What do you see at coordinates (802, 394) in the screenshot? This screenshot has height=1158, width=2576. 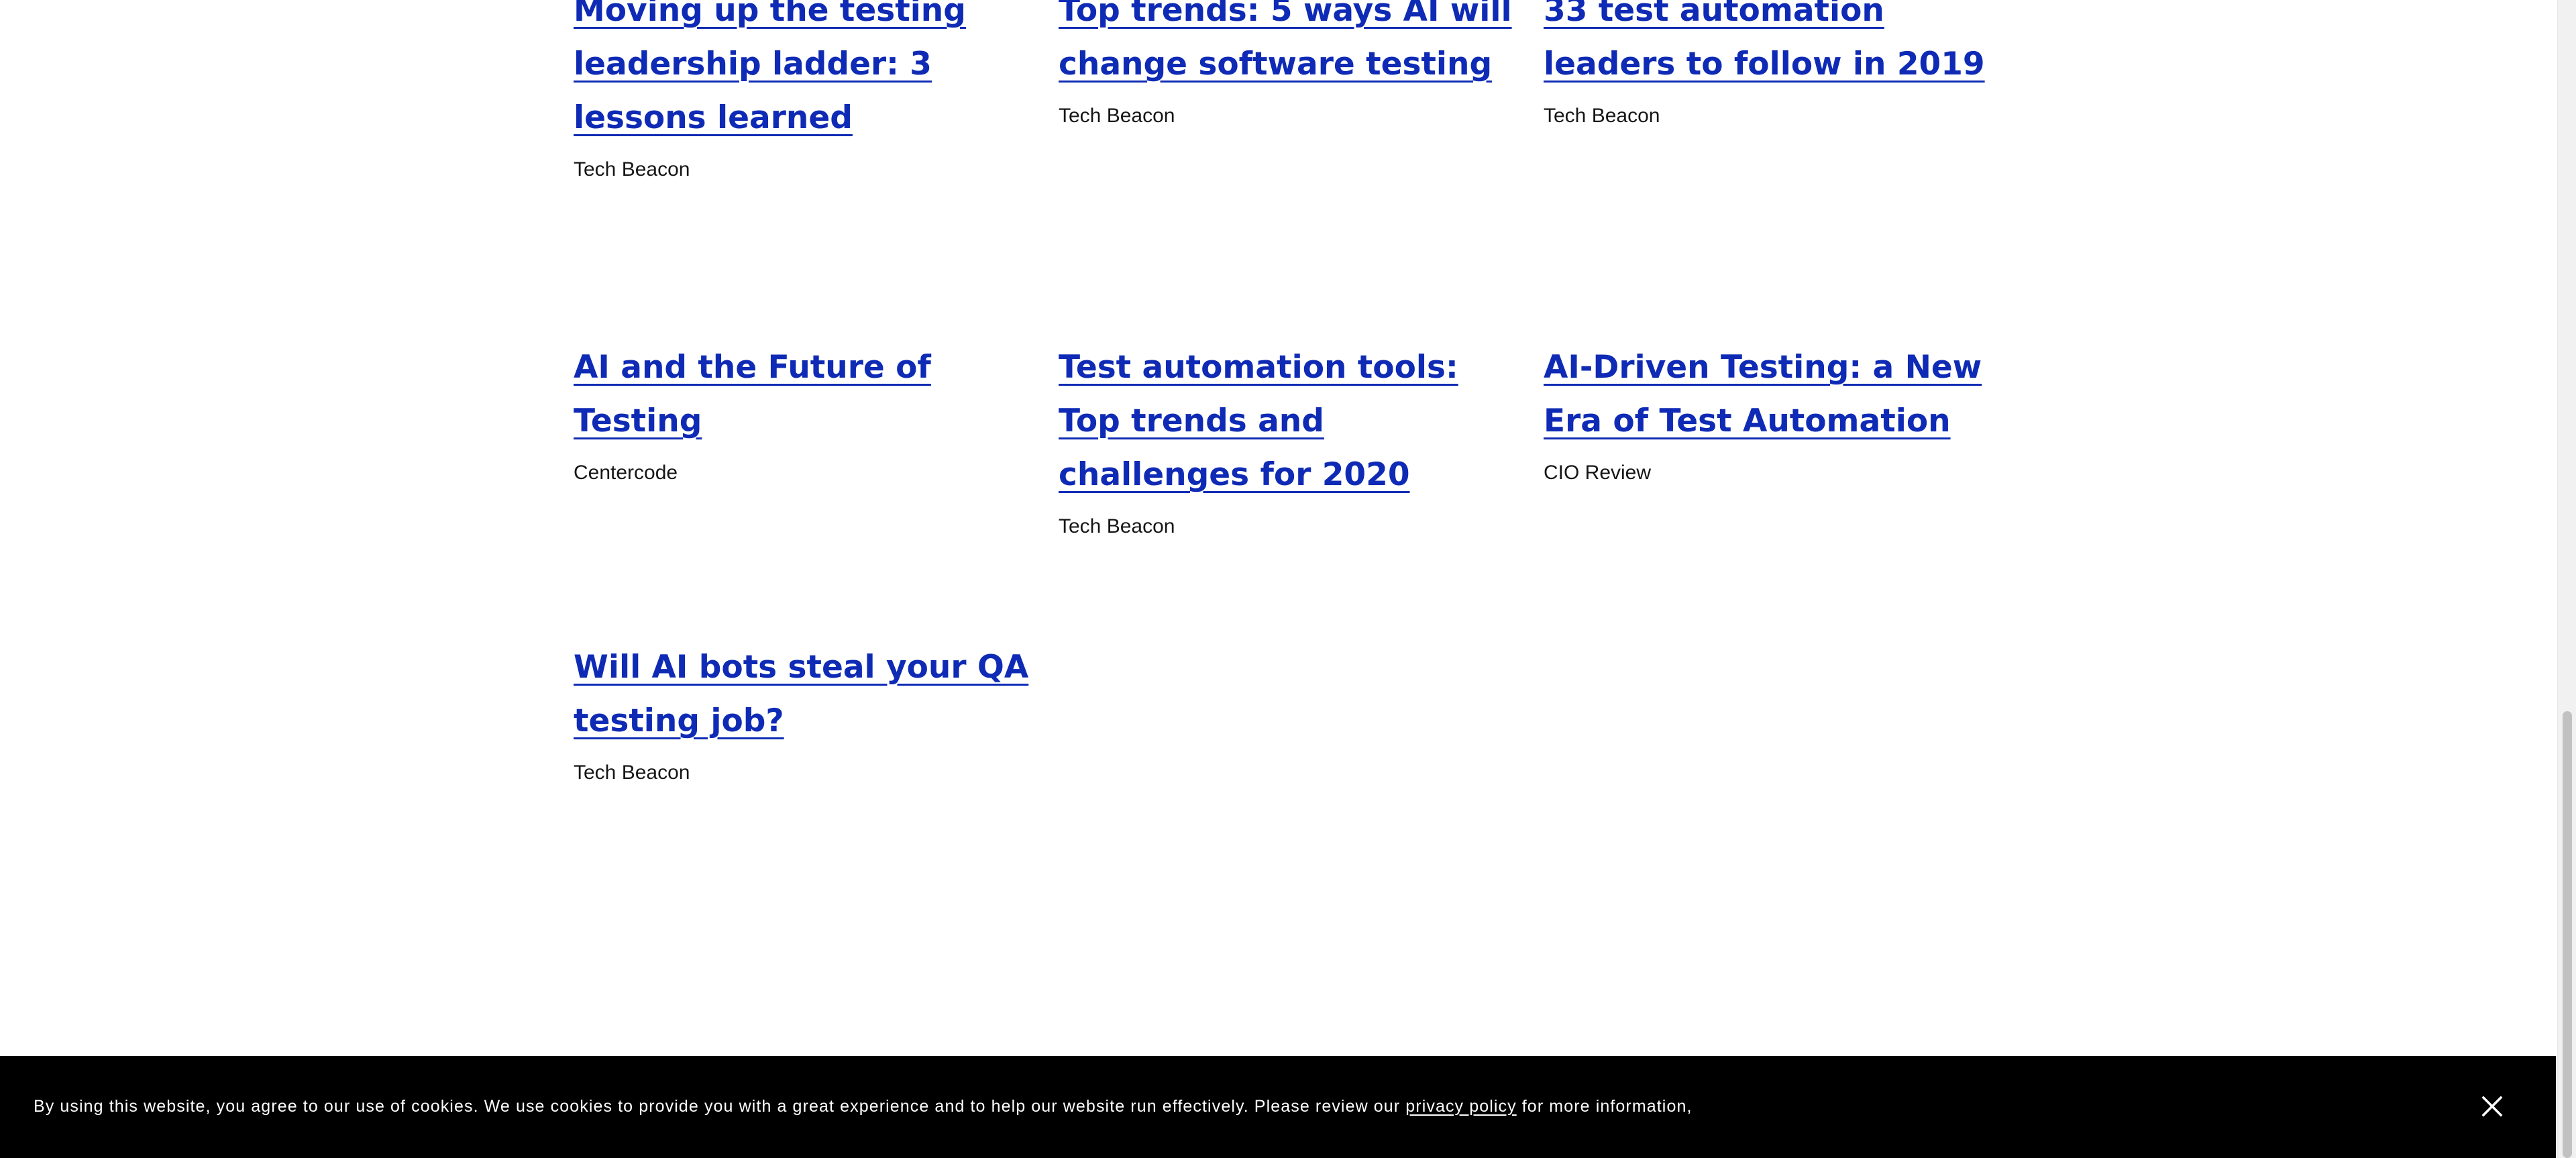 I see `article-link: AI and the Future of Testing` at bounding box center [802, 394].